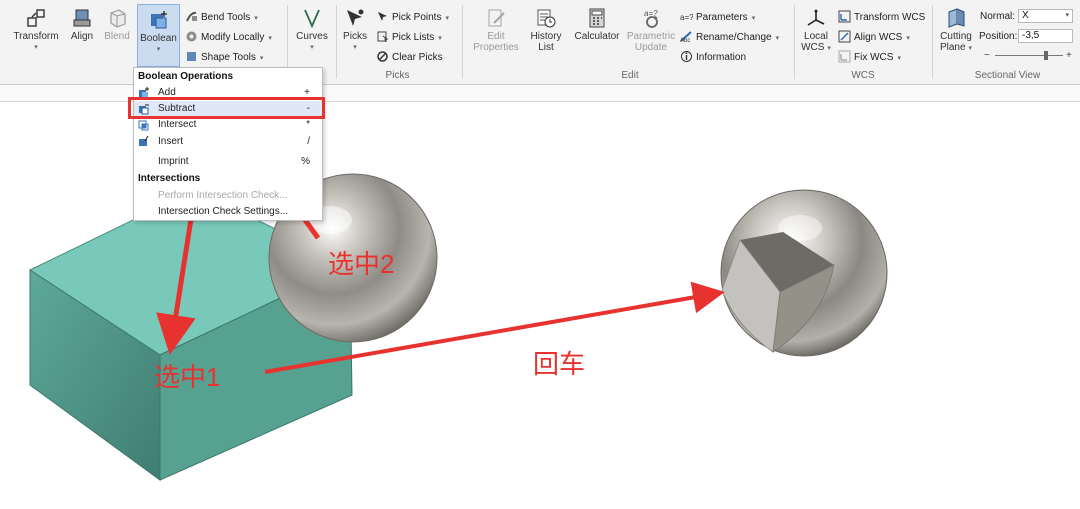 The height and width of the screenshot is (509, 1080). I want to click on menu-item-imprint: Imprint %, so click(228, 162).